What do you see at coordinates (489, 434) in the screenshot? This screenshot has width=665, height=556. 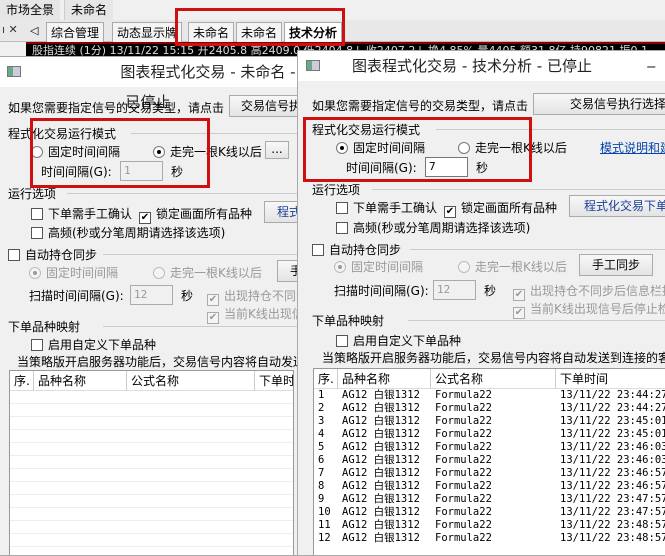 I see `table-row: 4 AG12 白银1312 Formula22 13/11/22 23:45:01` at bounding box center [489, 434].